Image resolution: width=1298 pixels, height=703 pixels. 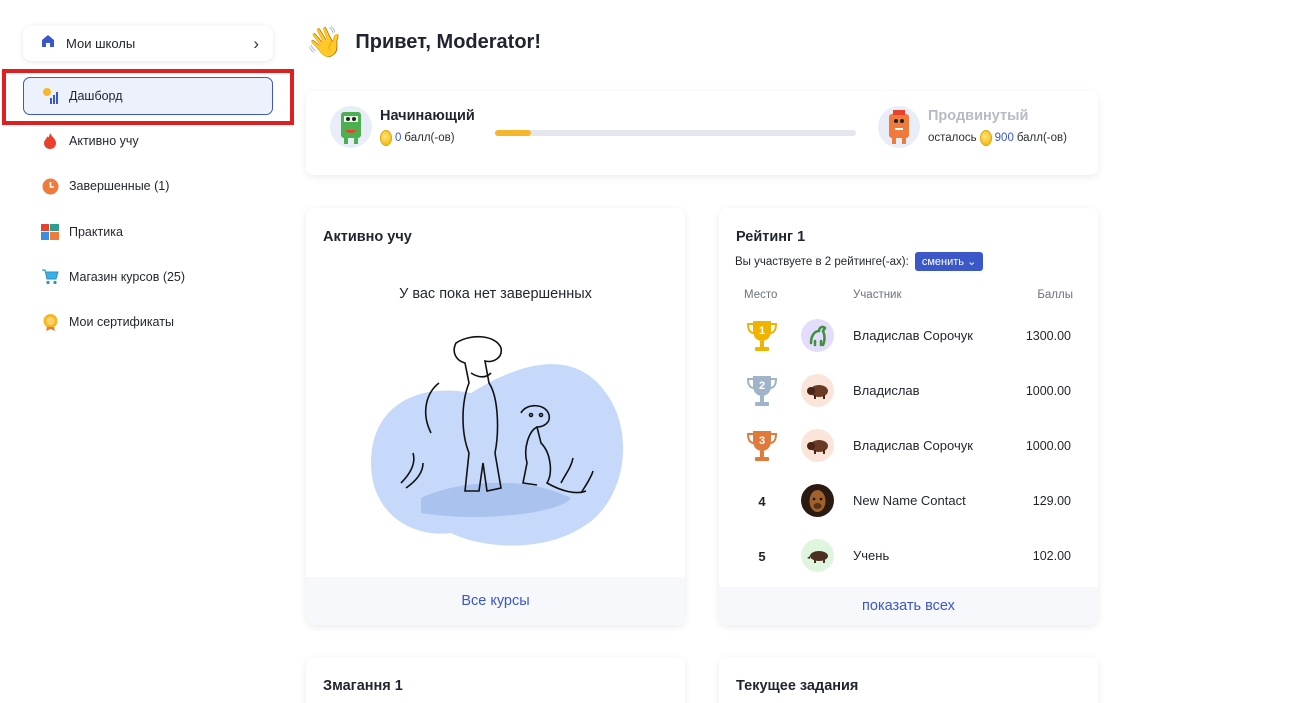 I want to click on home-icon, so click(x=48, y=43).